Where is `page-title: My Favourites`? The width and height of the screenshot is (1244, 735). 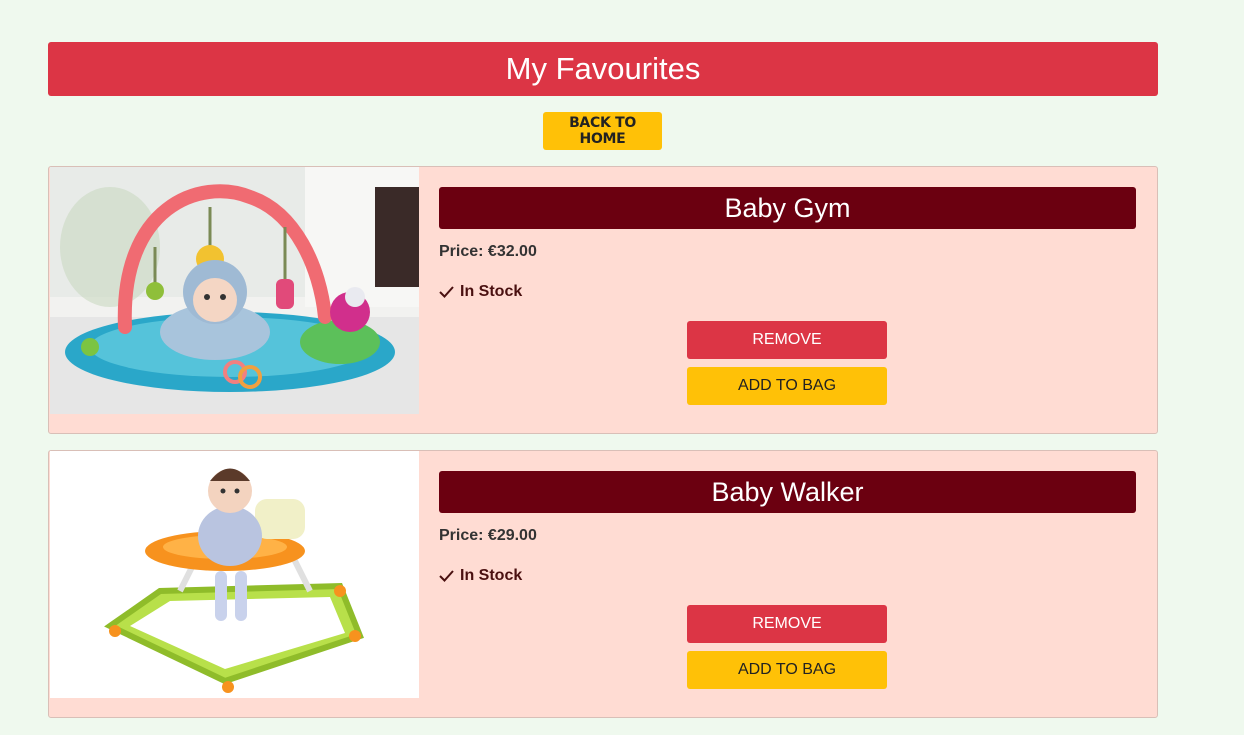 page-title: My Favourites is located at coordinates (603, 68).